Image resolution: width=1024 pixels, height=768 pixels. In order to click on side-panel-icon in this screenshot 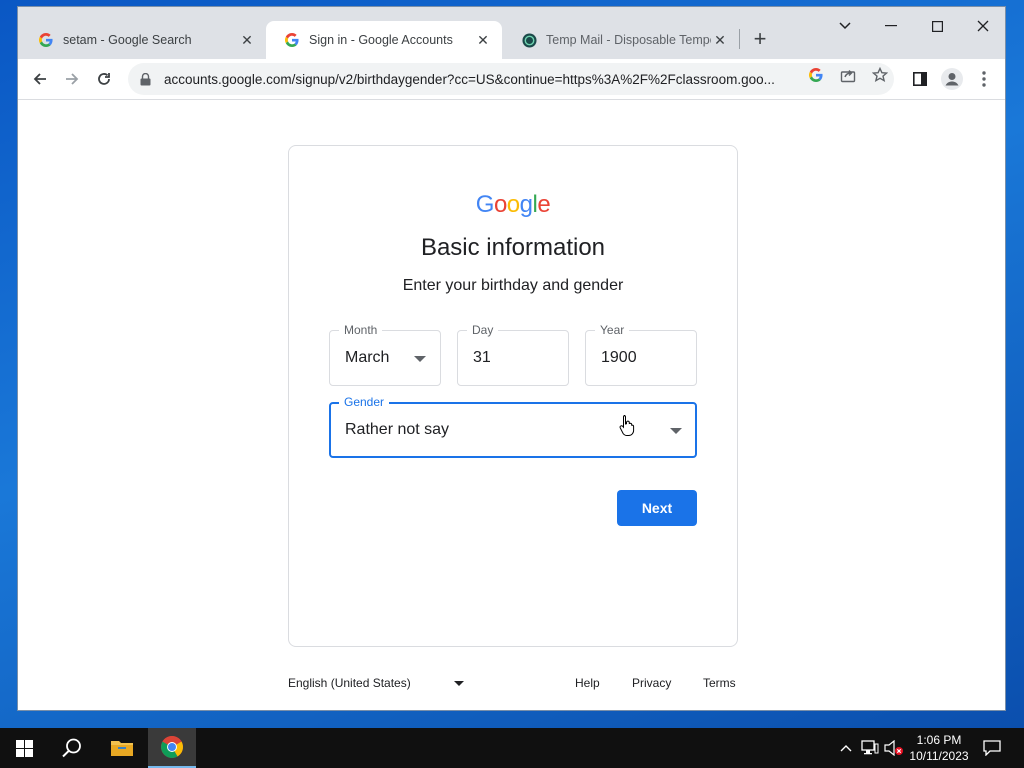, I will do `click(920, 79)`.